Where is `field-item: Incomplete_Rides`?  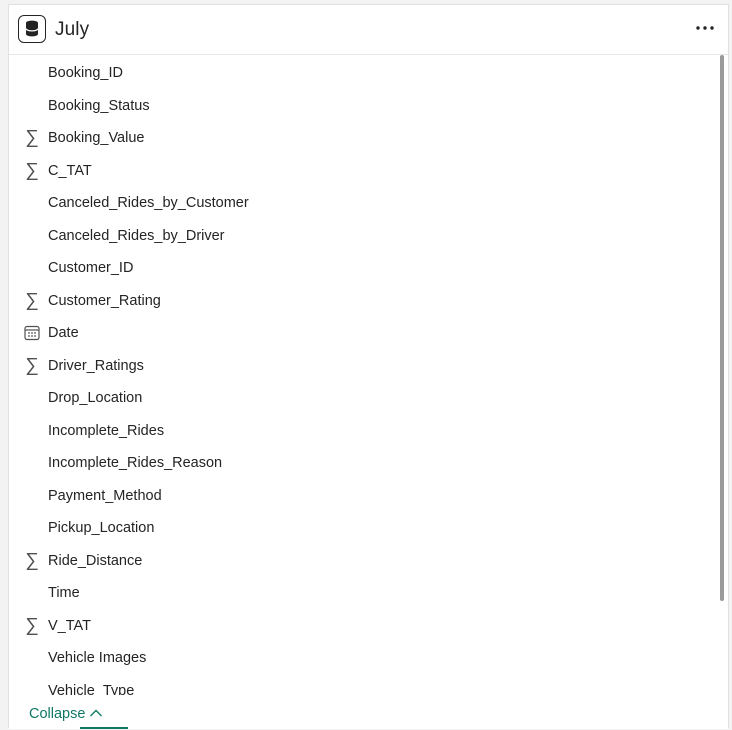
field-item: Incomplete_Rides is located at coordinates (359, 431).